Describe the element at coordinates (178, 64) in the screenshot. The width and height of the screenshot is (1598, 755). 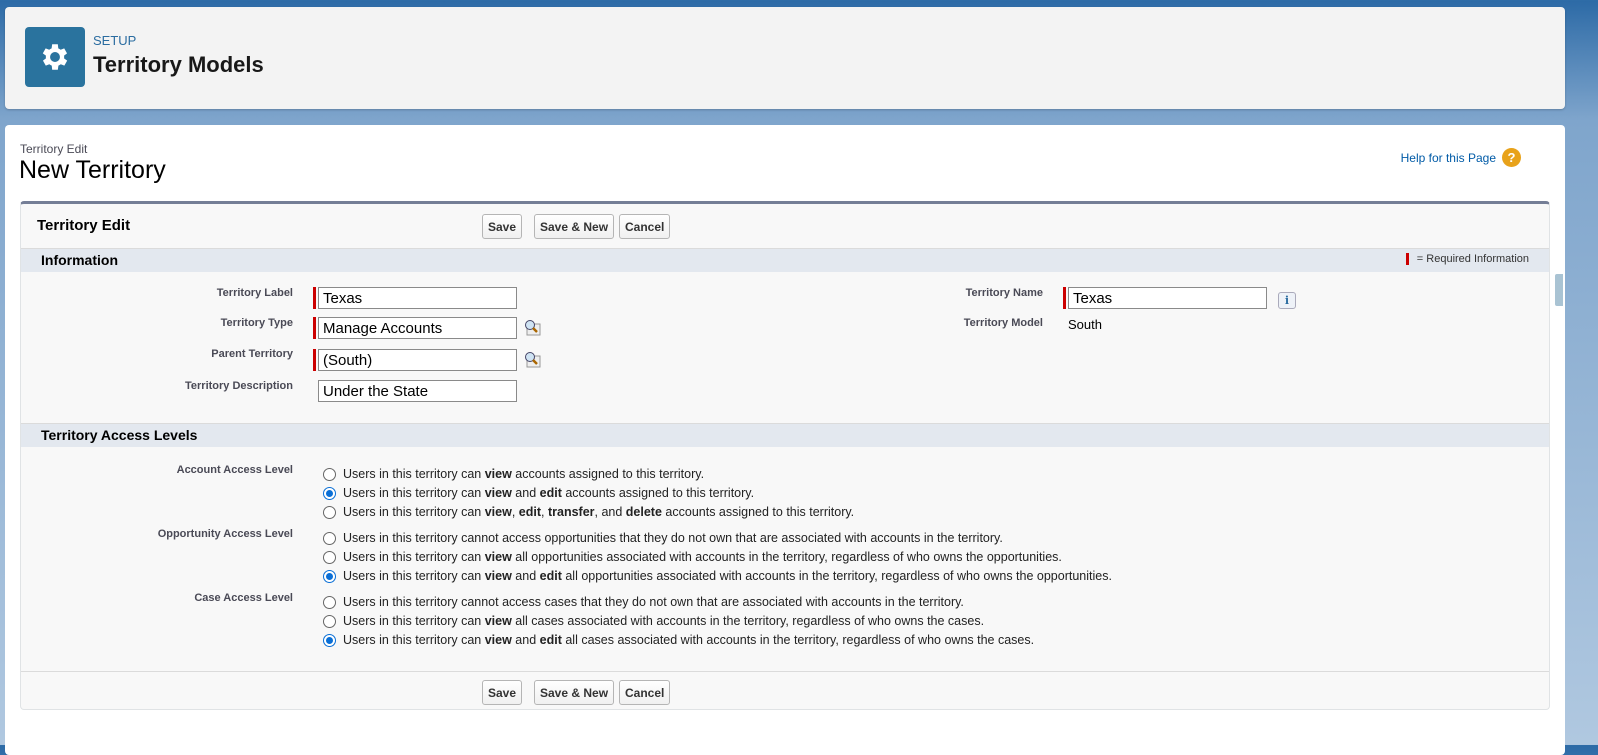
I see `header-title: Territory Models` at that location.